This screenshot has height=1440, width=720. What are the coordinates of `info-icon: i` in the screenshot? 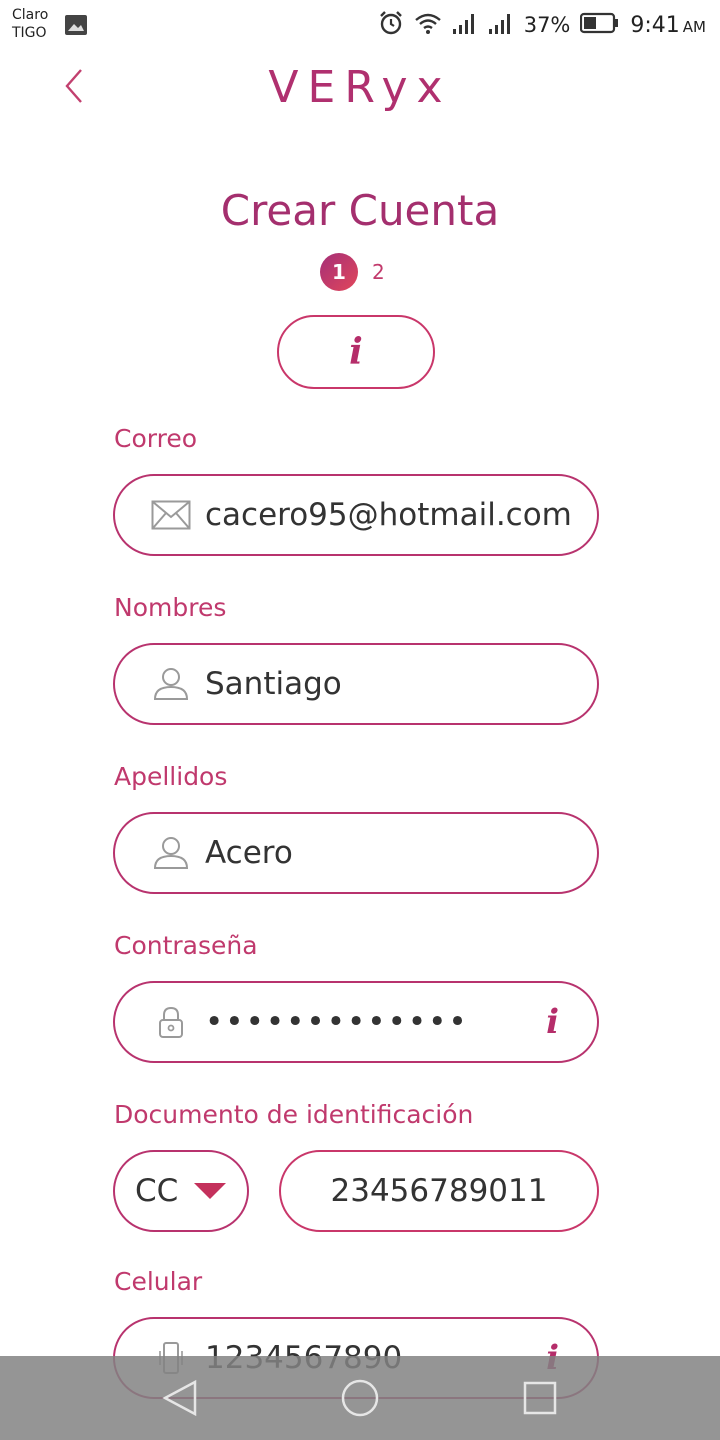 It's located at (356, 352).